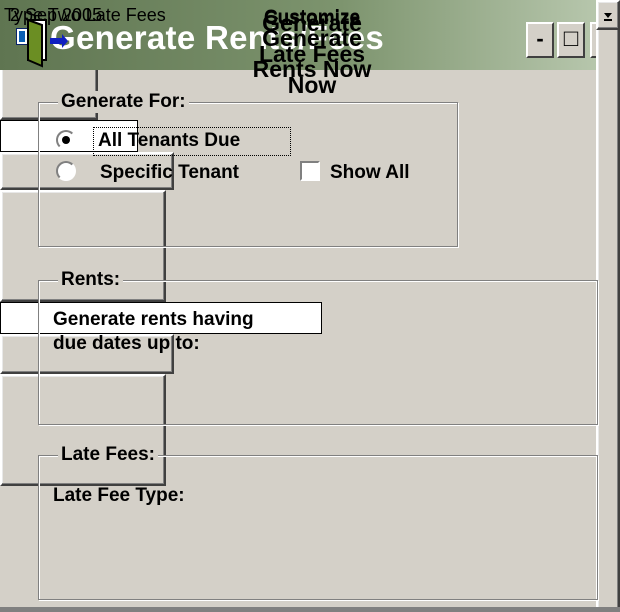 The image size is (620, 612). Describe the element at coordinates (370, 173) in the screenshot. I see `show-all-label: Show All` at that location.